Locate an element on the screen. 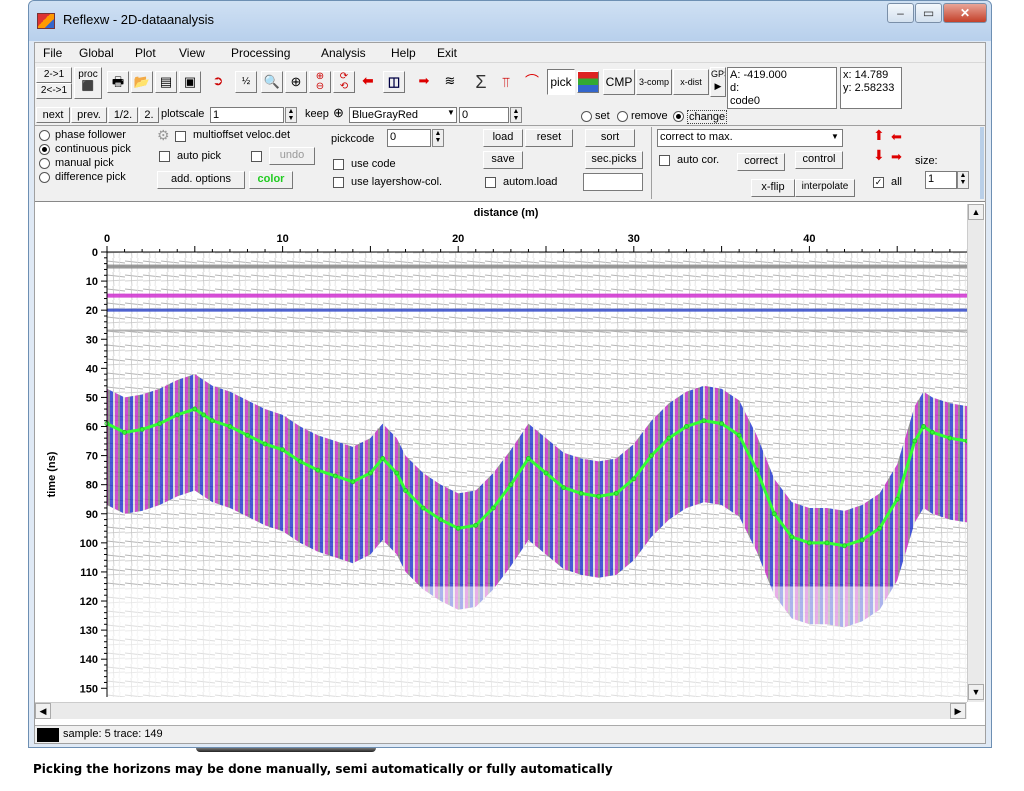 This screenshot has height=791, width=1024. gear-icon: ⚙ is located at coordinates (163, 135).